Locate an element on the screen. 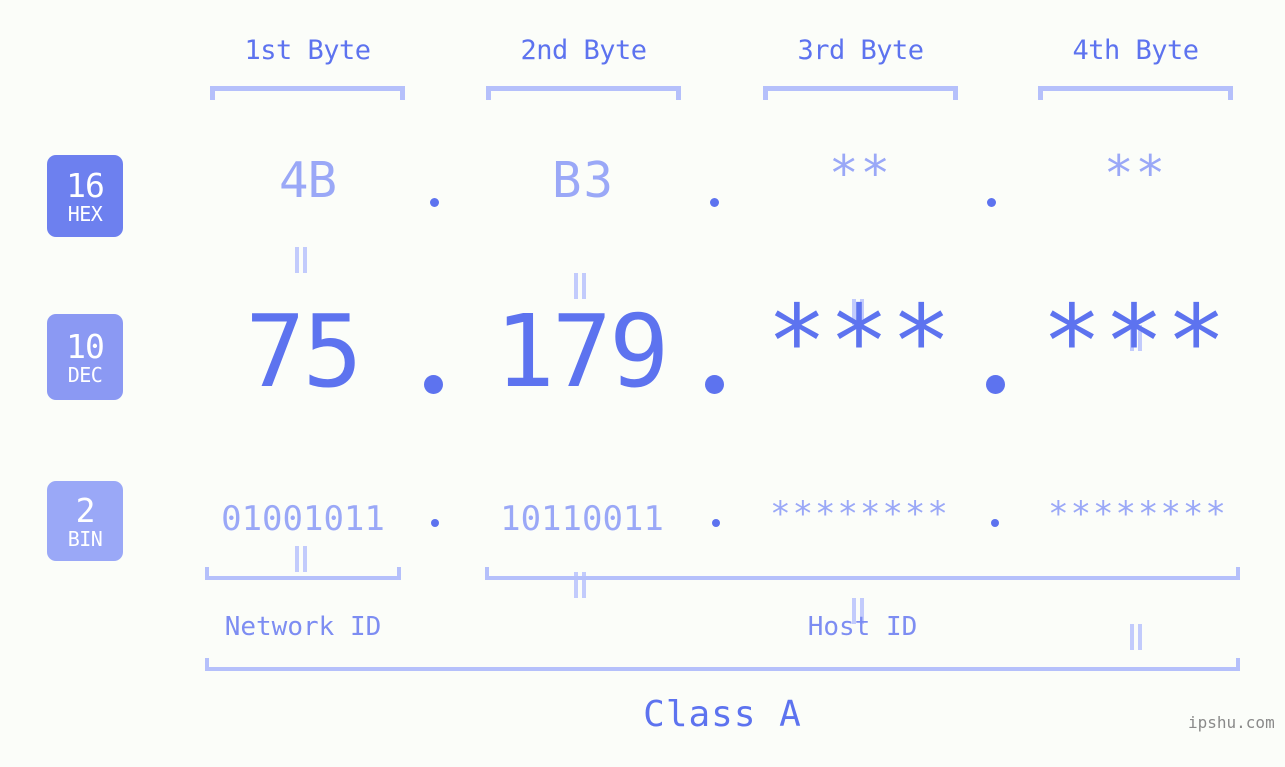 The width and height of the screenshot is (1285, 767). hex-byte-2-value: B3 is located at coordinates (583, 180).